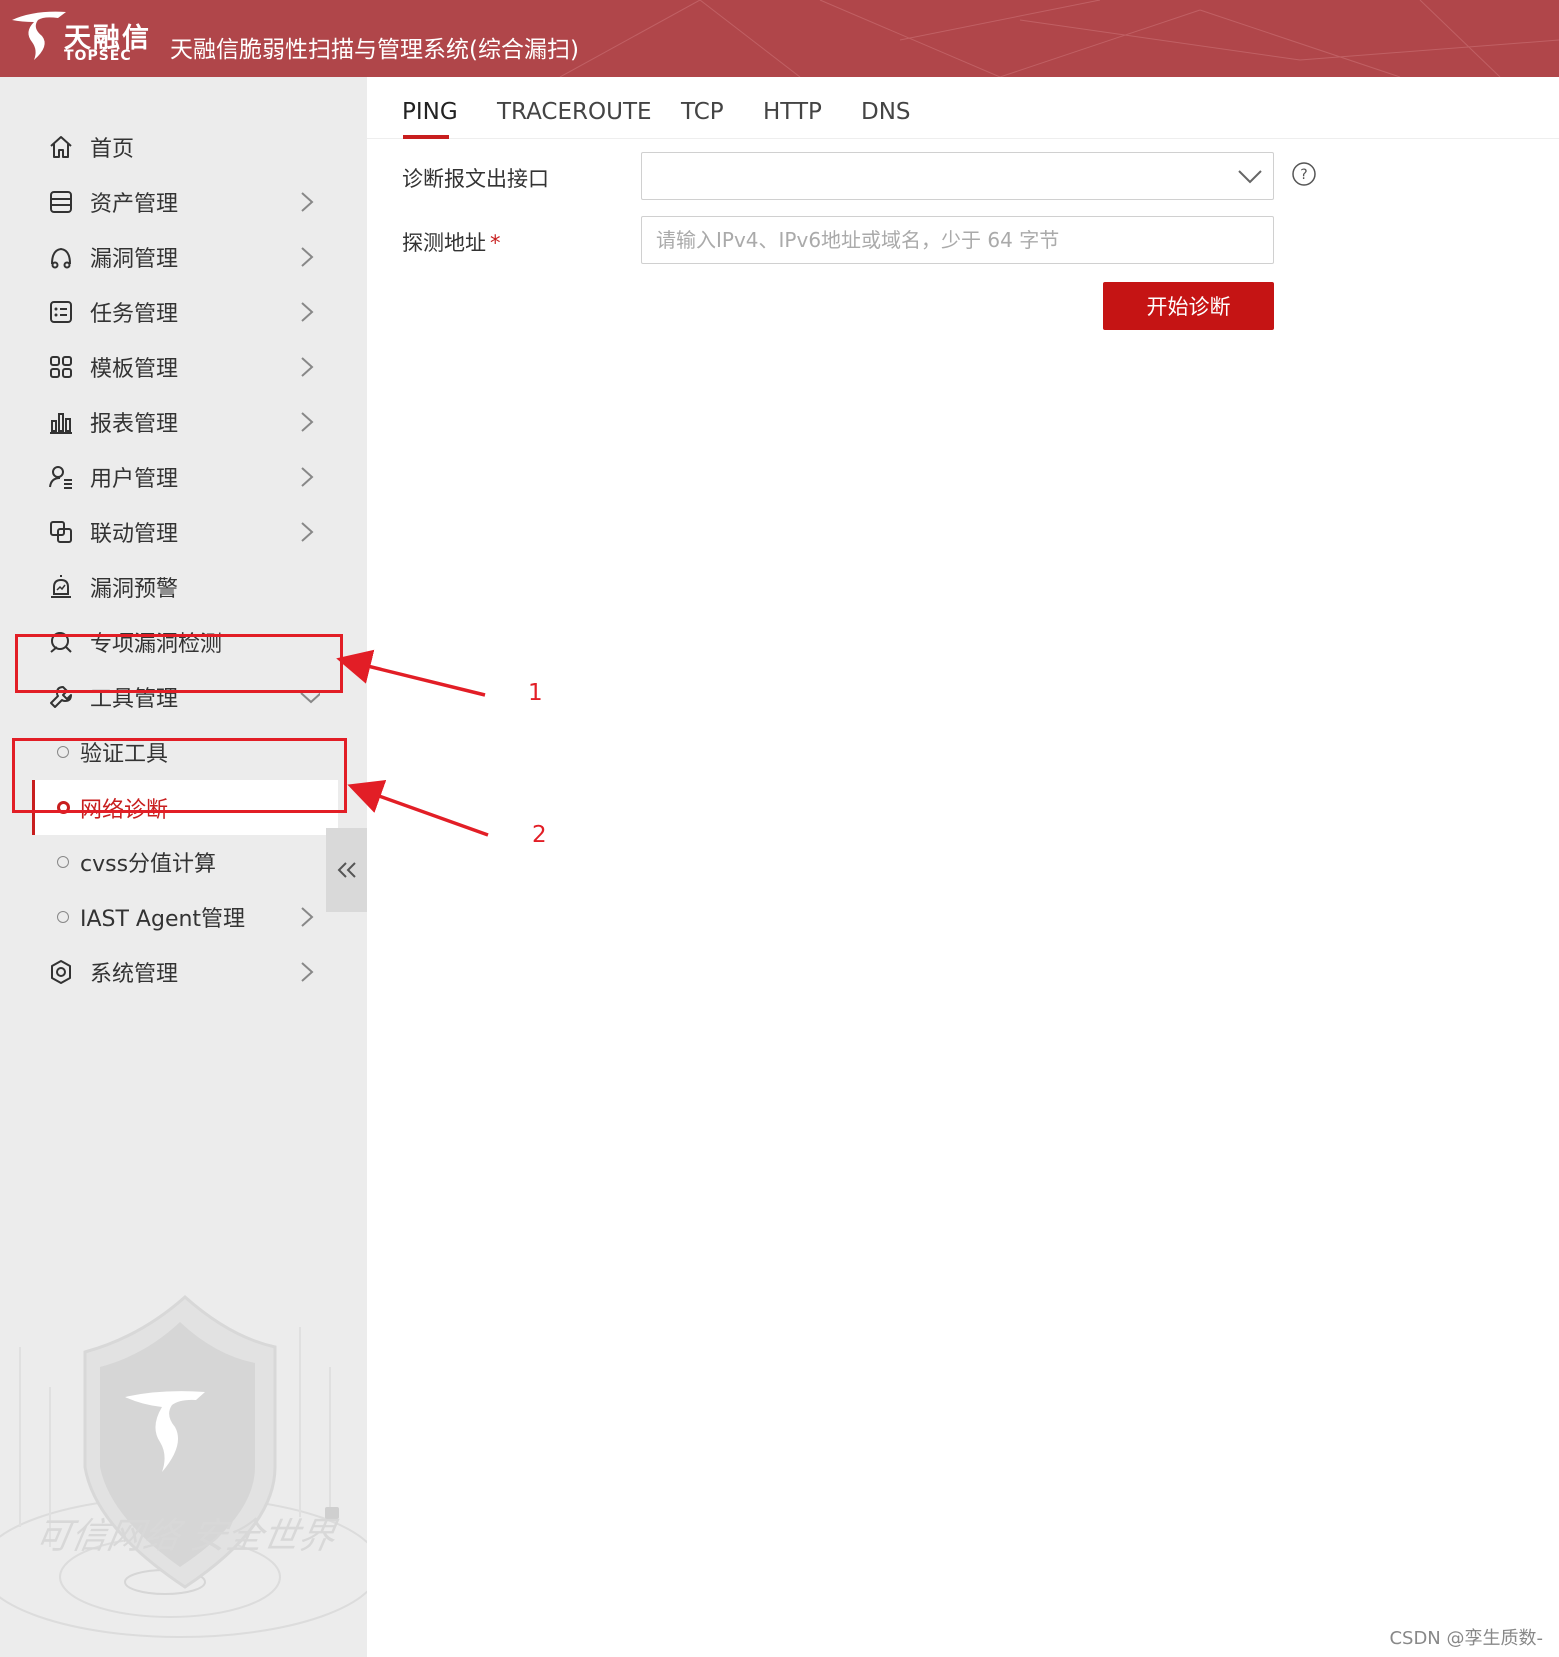 The height and width of the screenshot is (1657, 1559). Describe the element at coordinates (134, 259) in the screenshot. I see `sidebar-item-label: 漏洞管理` at that location.